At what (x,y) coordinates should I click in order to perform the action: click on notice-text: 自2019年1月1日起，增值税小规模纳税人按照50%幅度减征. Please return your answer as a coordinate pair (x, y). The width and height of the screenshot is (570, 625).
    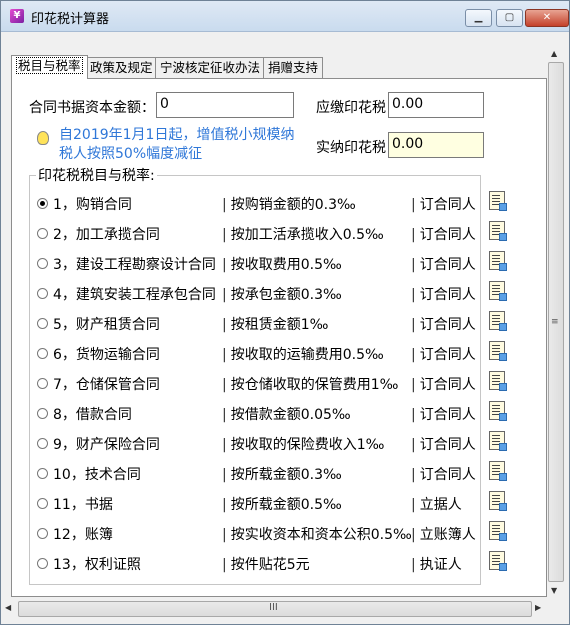
    Looking at the image, I should click on (177, 144).